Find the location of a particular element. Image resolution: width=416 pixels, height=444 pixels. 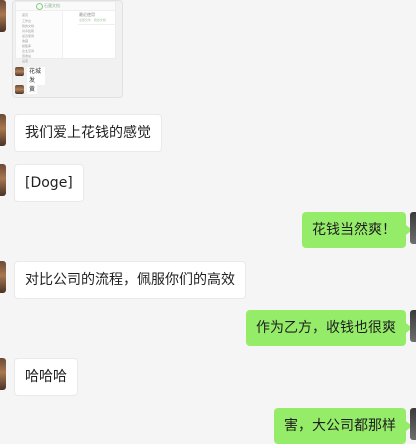

screenshot-sidebar-item: 设置 is located at coordinates (25, 61).